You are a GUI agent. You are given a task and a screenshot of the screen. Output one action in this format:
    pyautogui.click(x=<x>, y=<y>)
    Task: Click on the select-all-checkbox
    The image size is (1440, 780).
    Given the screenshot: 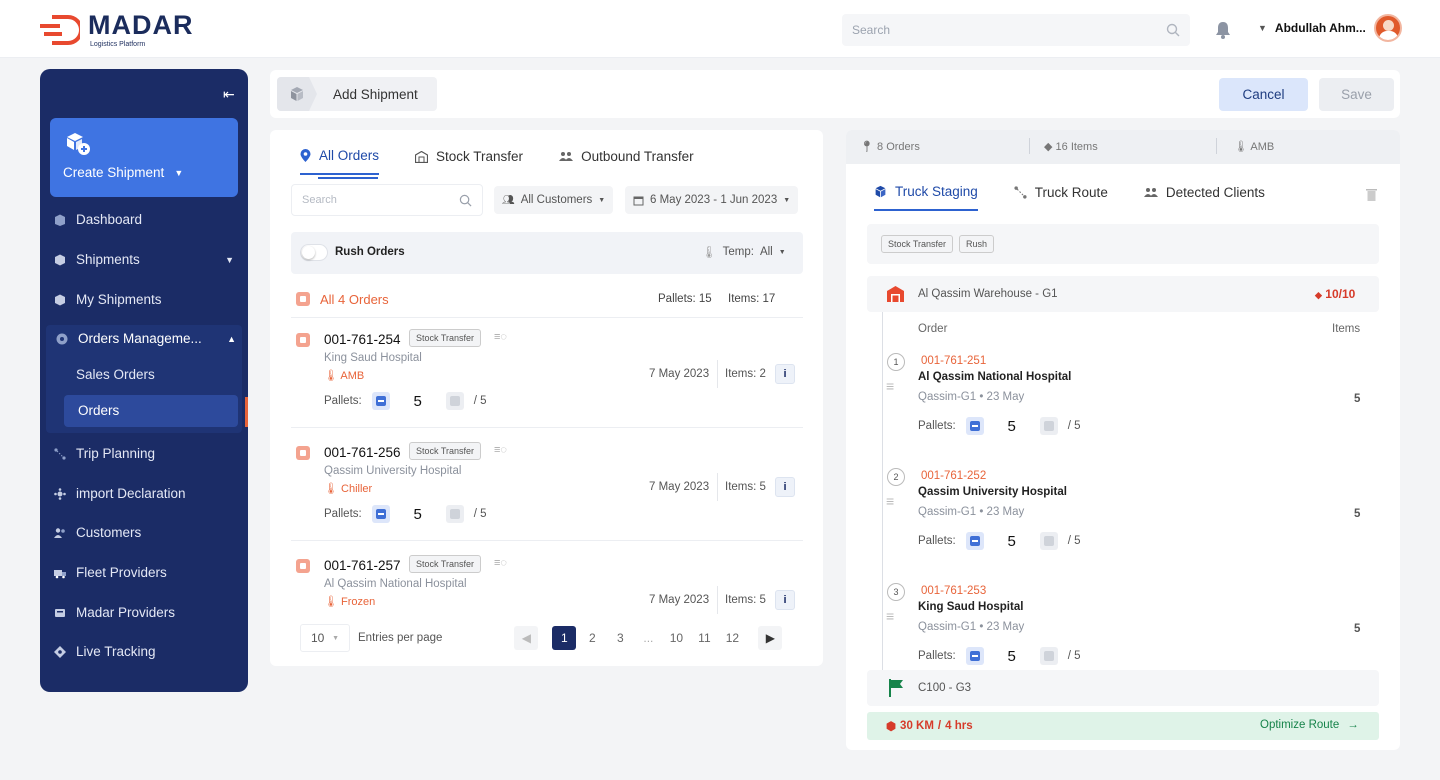 What is the action you would take?
    pyautogui.click(x=303, y=299)
    